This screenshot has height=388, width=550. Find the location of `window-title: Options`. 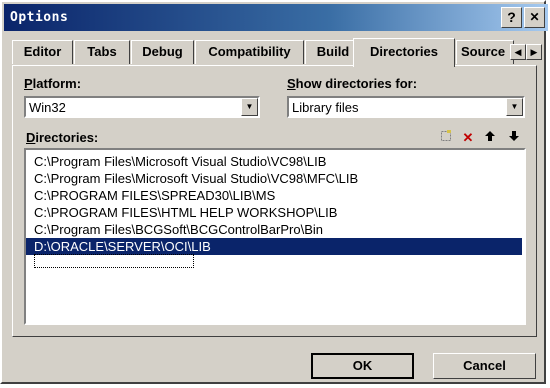

window-title: Options is located at coordinates (39, 17).